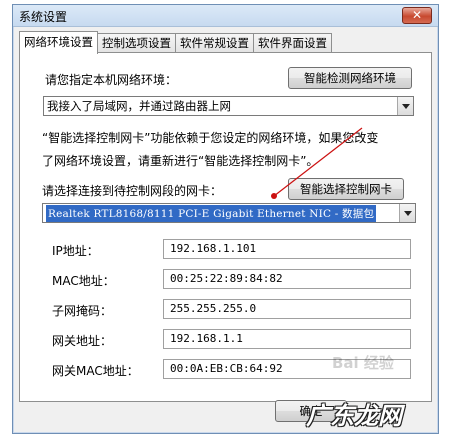  What do you see at coordinates (354, 416) in the screenshot?
I see `site-watermark: 广东龙网` at bounding box center [354, 416].